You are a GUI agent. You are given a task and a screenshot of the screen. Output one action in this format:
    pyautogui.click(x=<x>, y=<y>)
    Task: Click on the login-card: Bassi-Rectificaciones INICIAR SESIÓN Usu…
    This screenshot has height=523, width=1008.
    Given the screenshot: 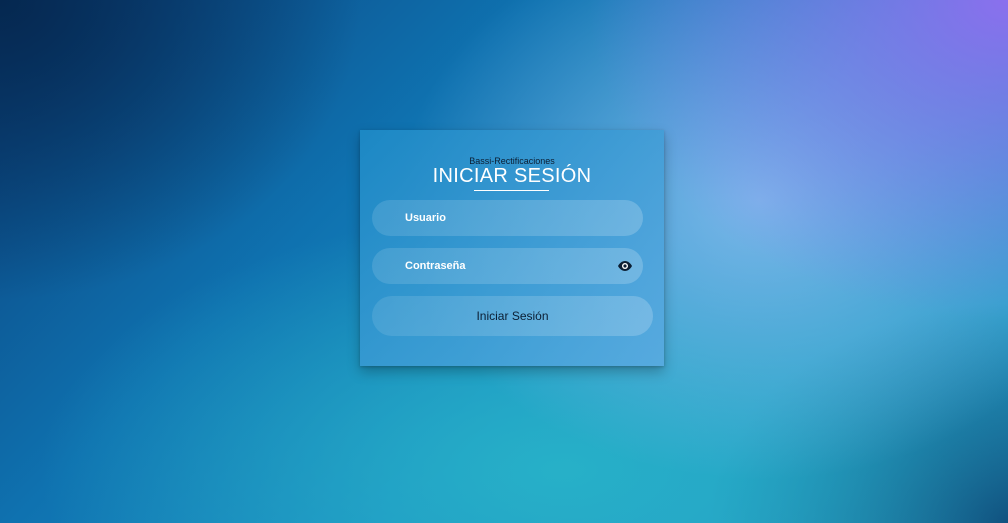 What is the action you would take?
    pyautogui.click(x=512, y=248)
    